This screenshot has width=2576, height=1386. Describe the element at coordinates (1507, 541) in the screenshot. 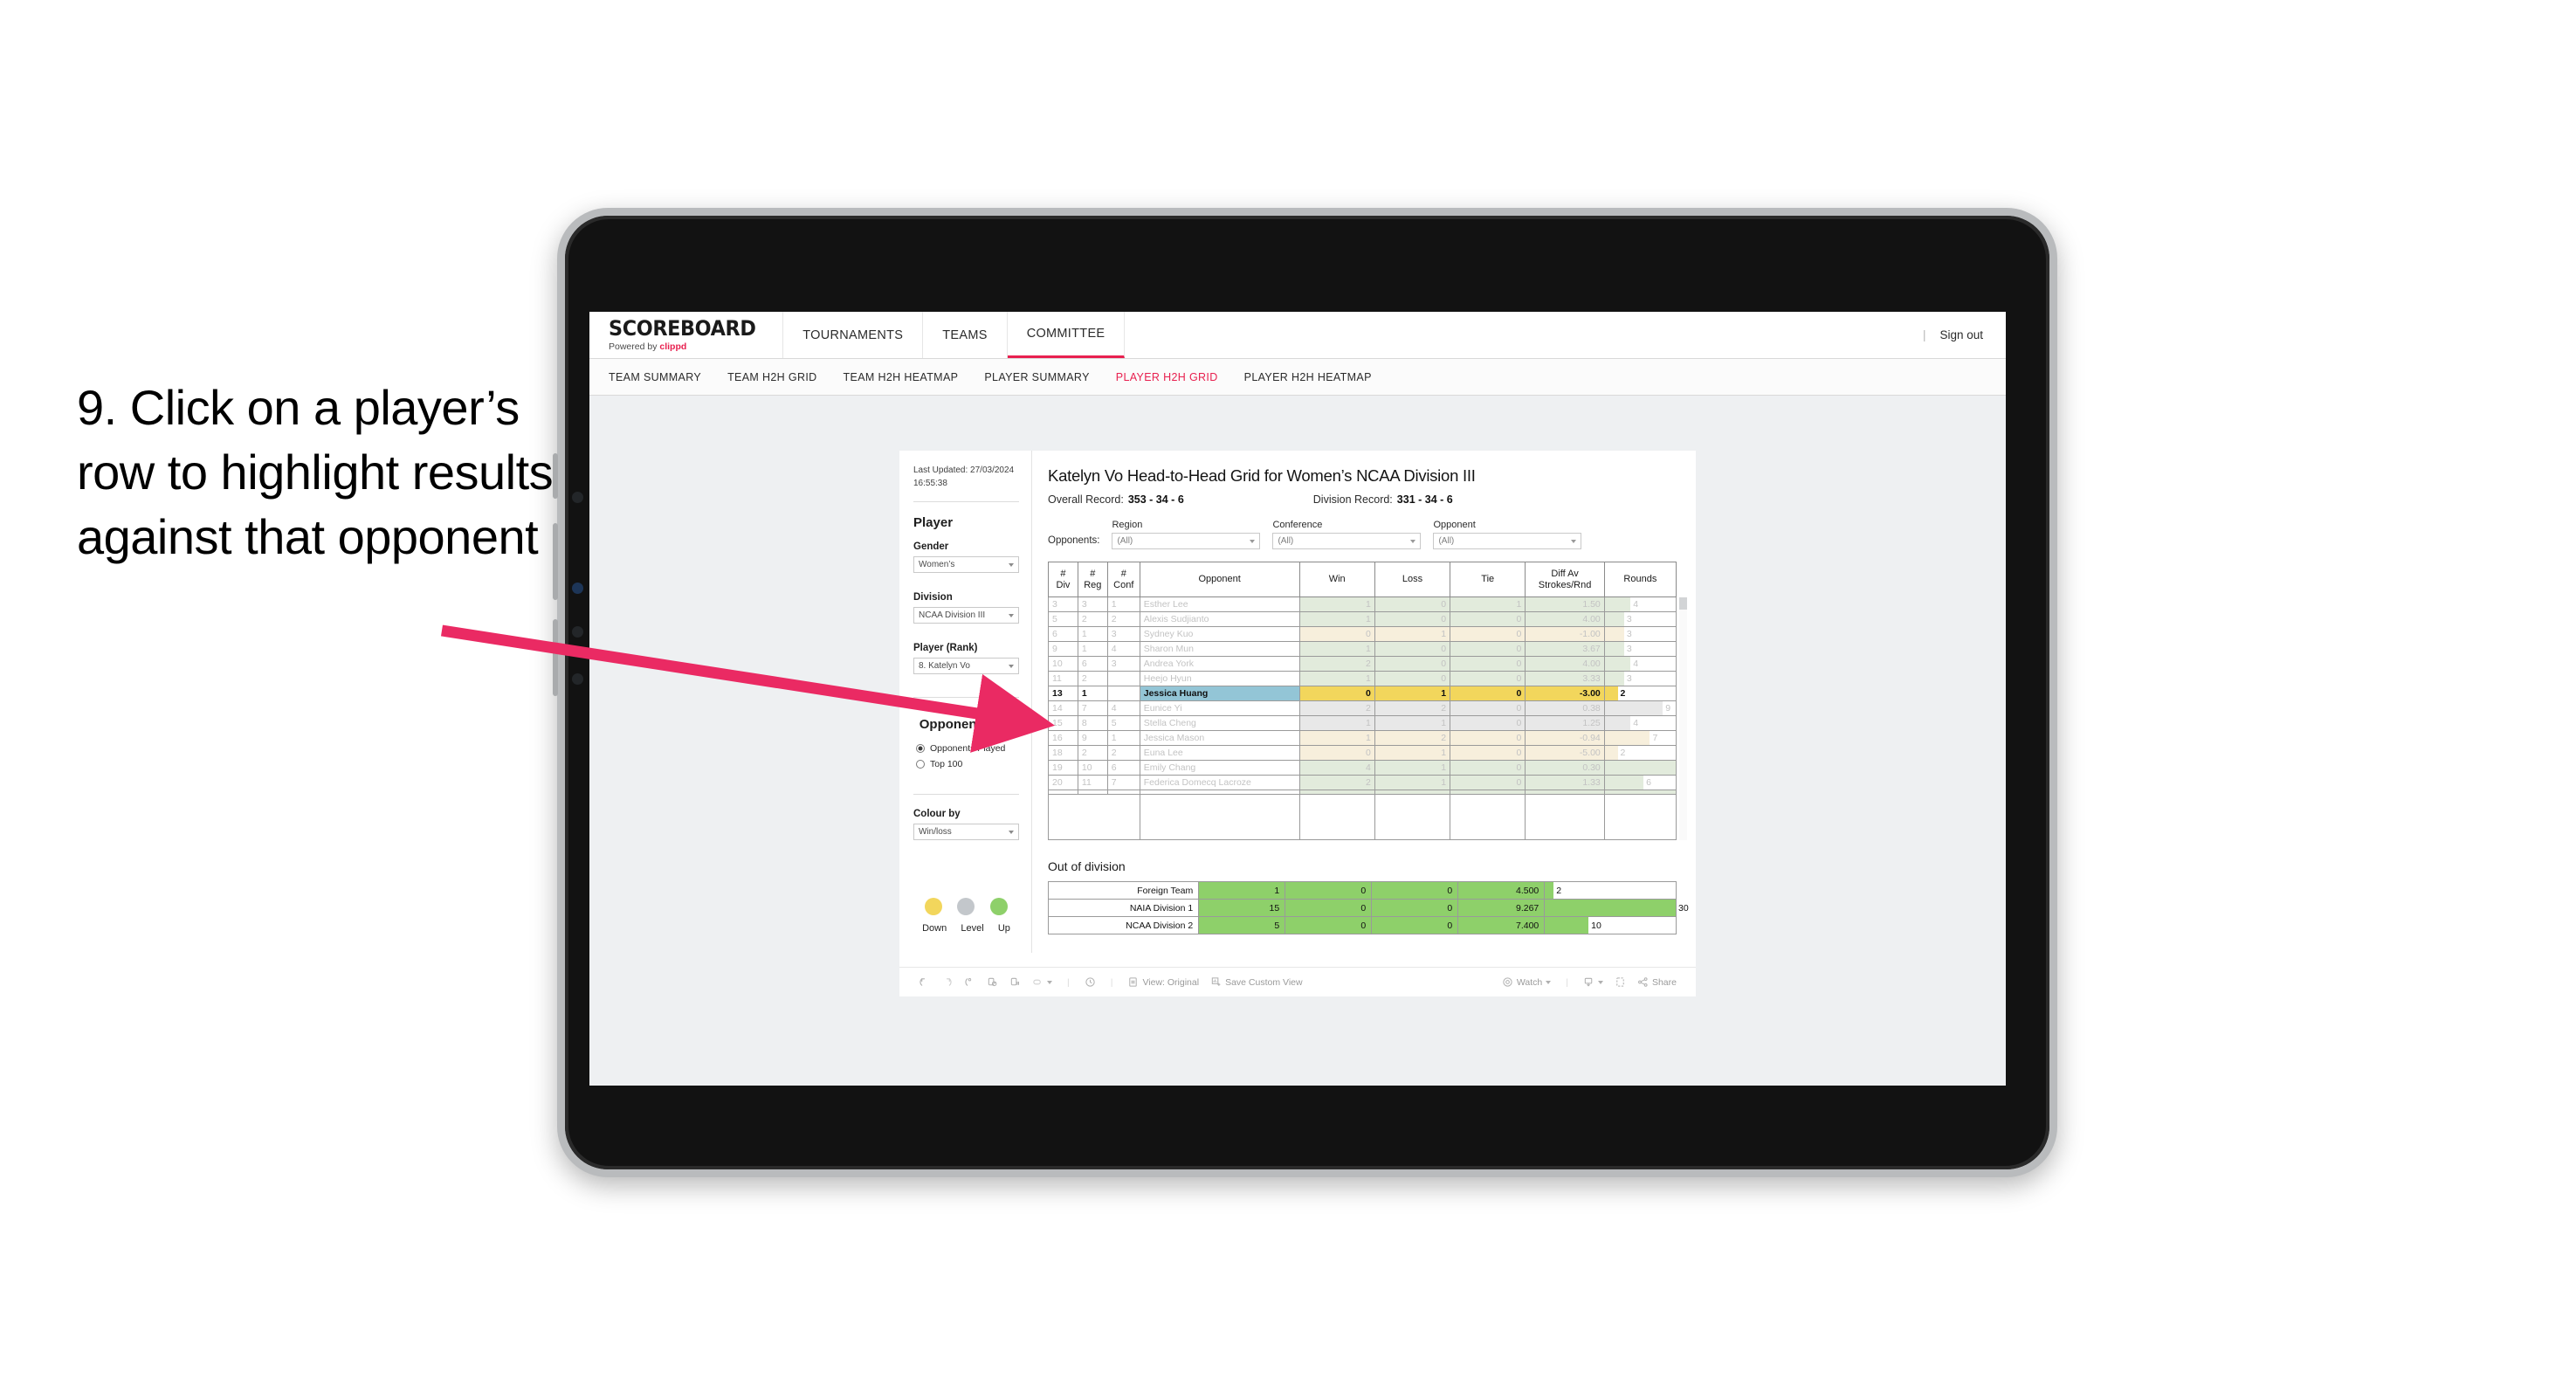

I see `opponent-select: (All)` at that location.